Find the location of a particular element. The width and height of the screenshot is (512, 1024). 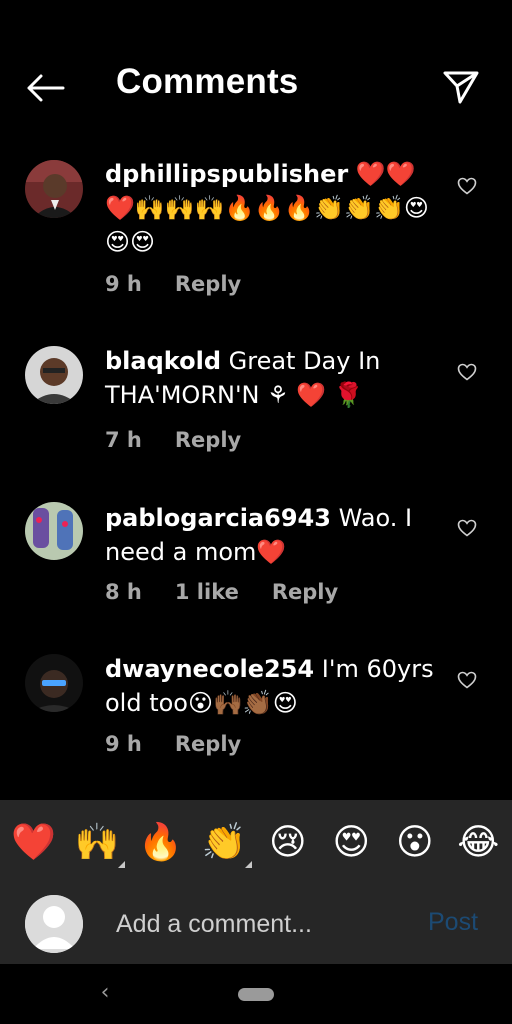

default-avatar-icon is located at coordinates (54, 924).